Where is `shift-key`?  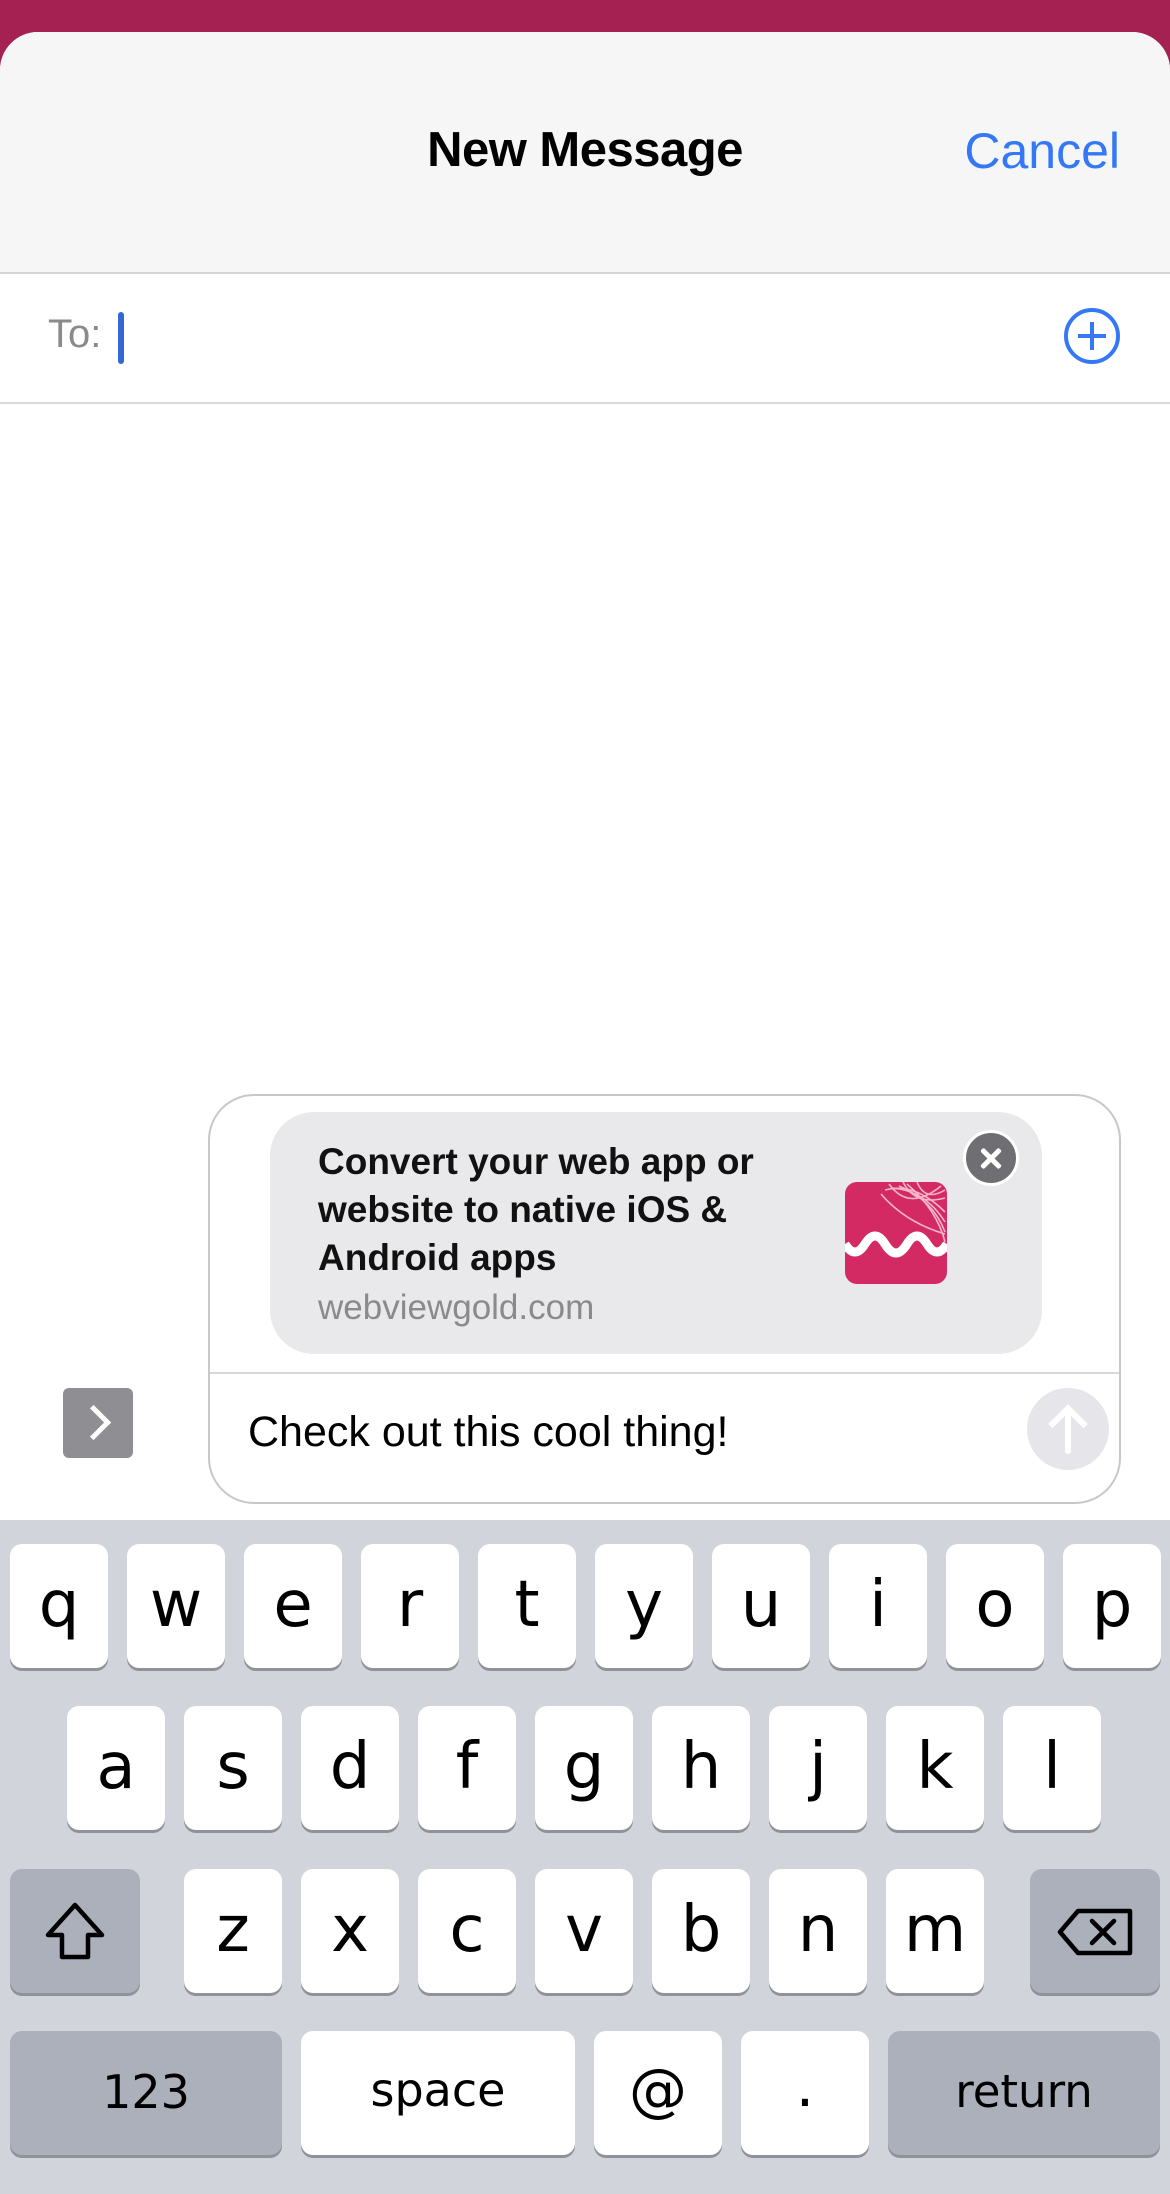
shift-key is located at coordinates (75, 1931).